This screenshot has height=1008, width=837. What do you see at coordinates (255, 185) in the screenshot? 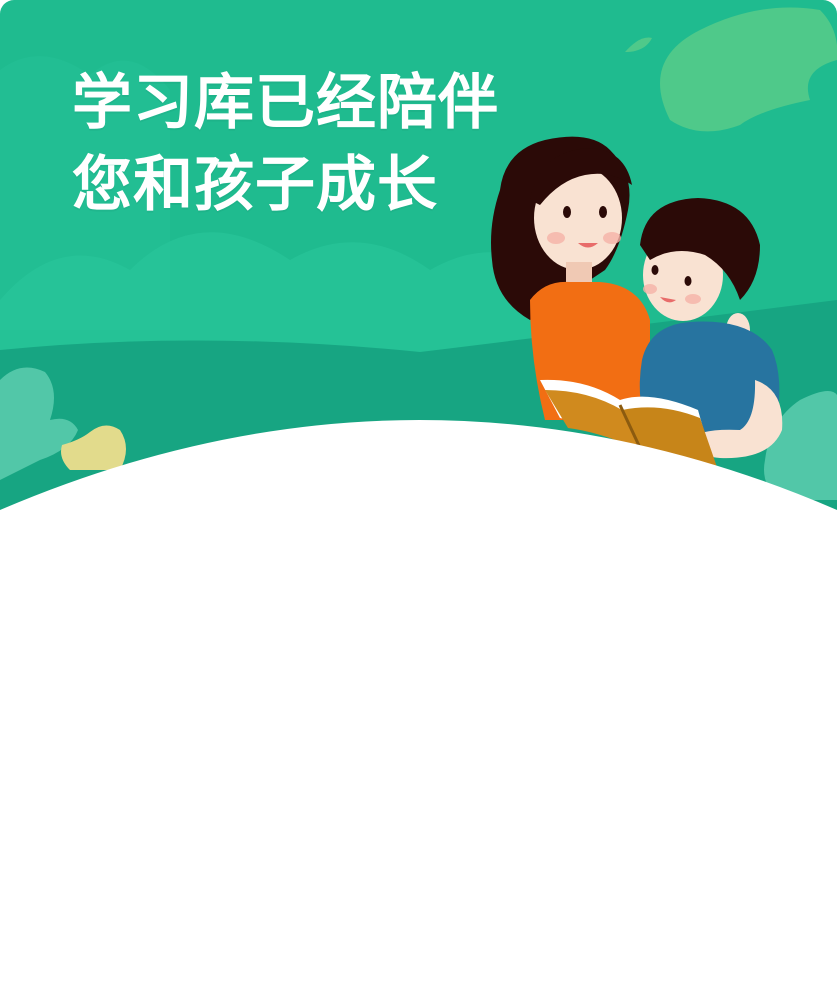
I see `headline-line-2: 您和孩子成长` at bounding box center [255, 185].